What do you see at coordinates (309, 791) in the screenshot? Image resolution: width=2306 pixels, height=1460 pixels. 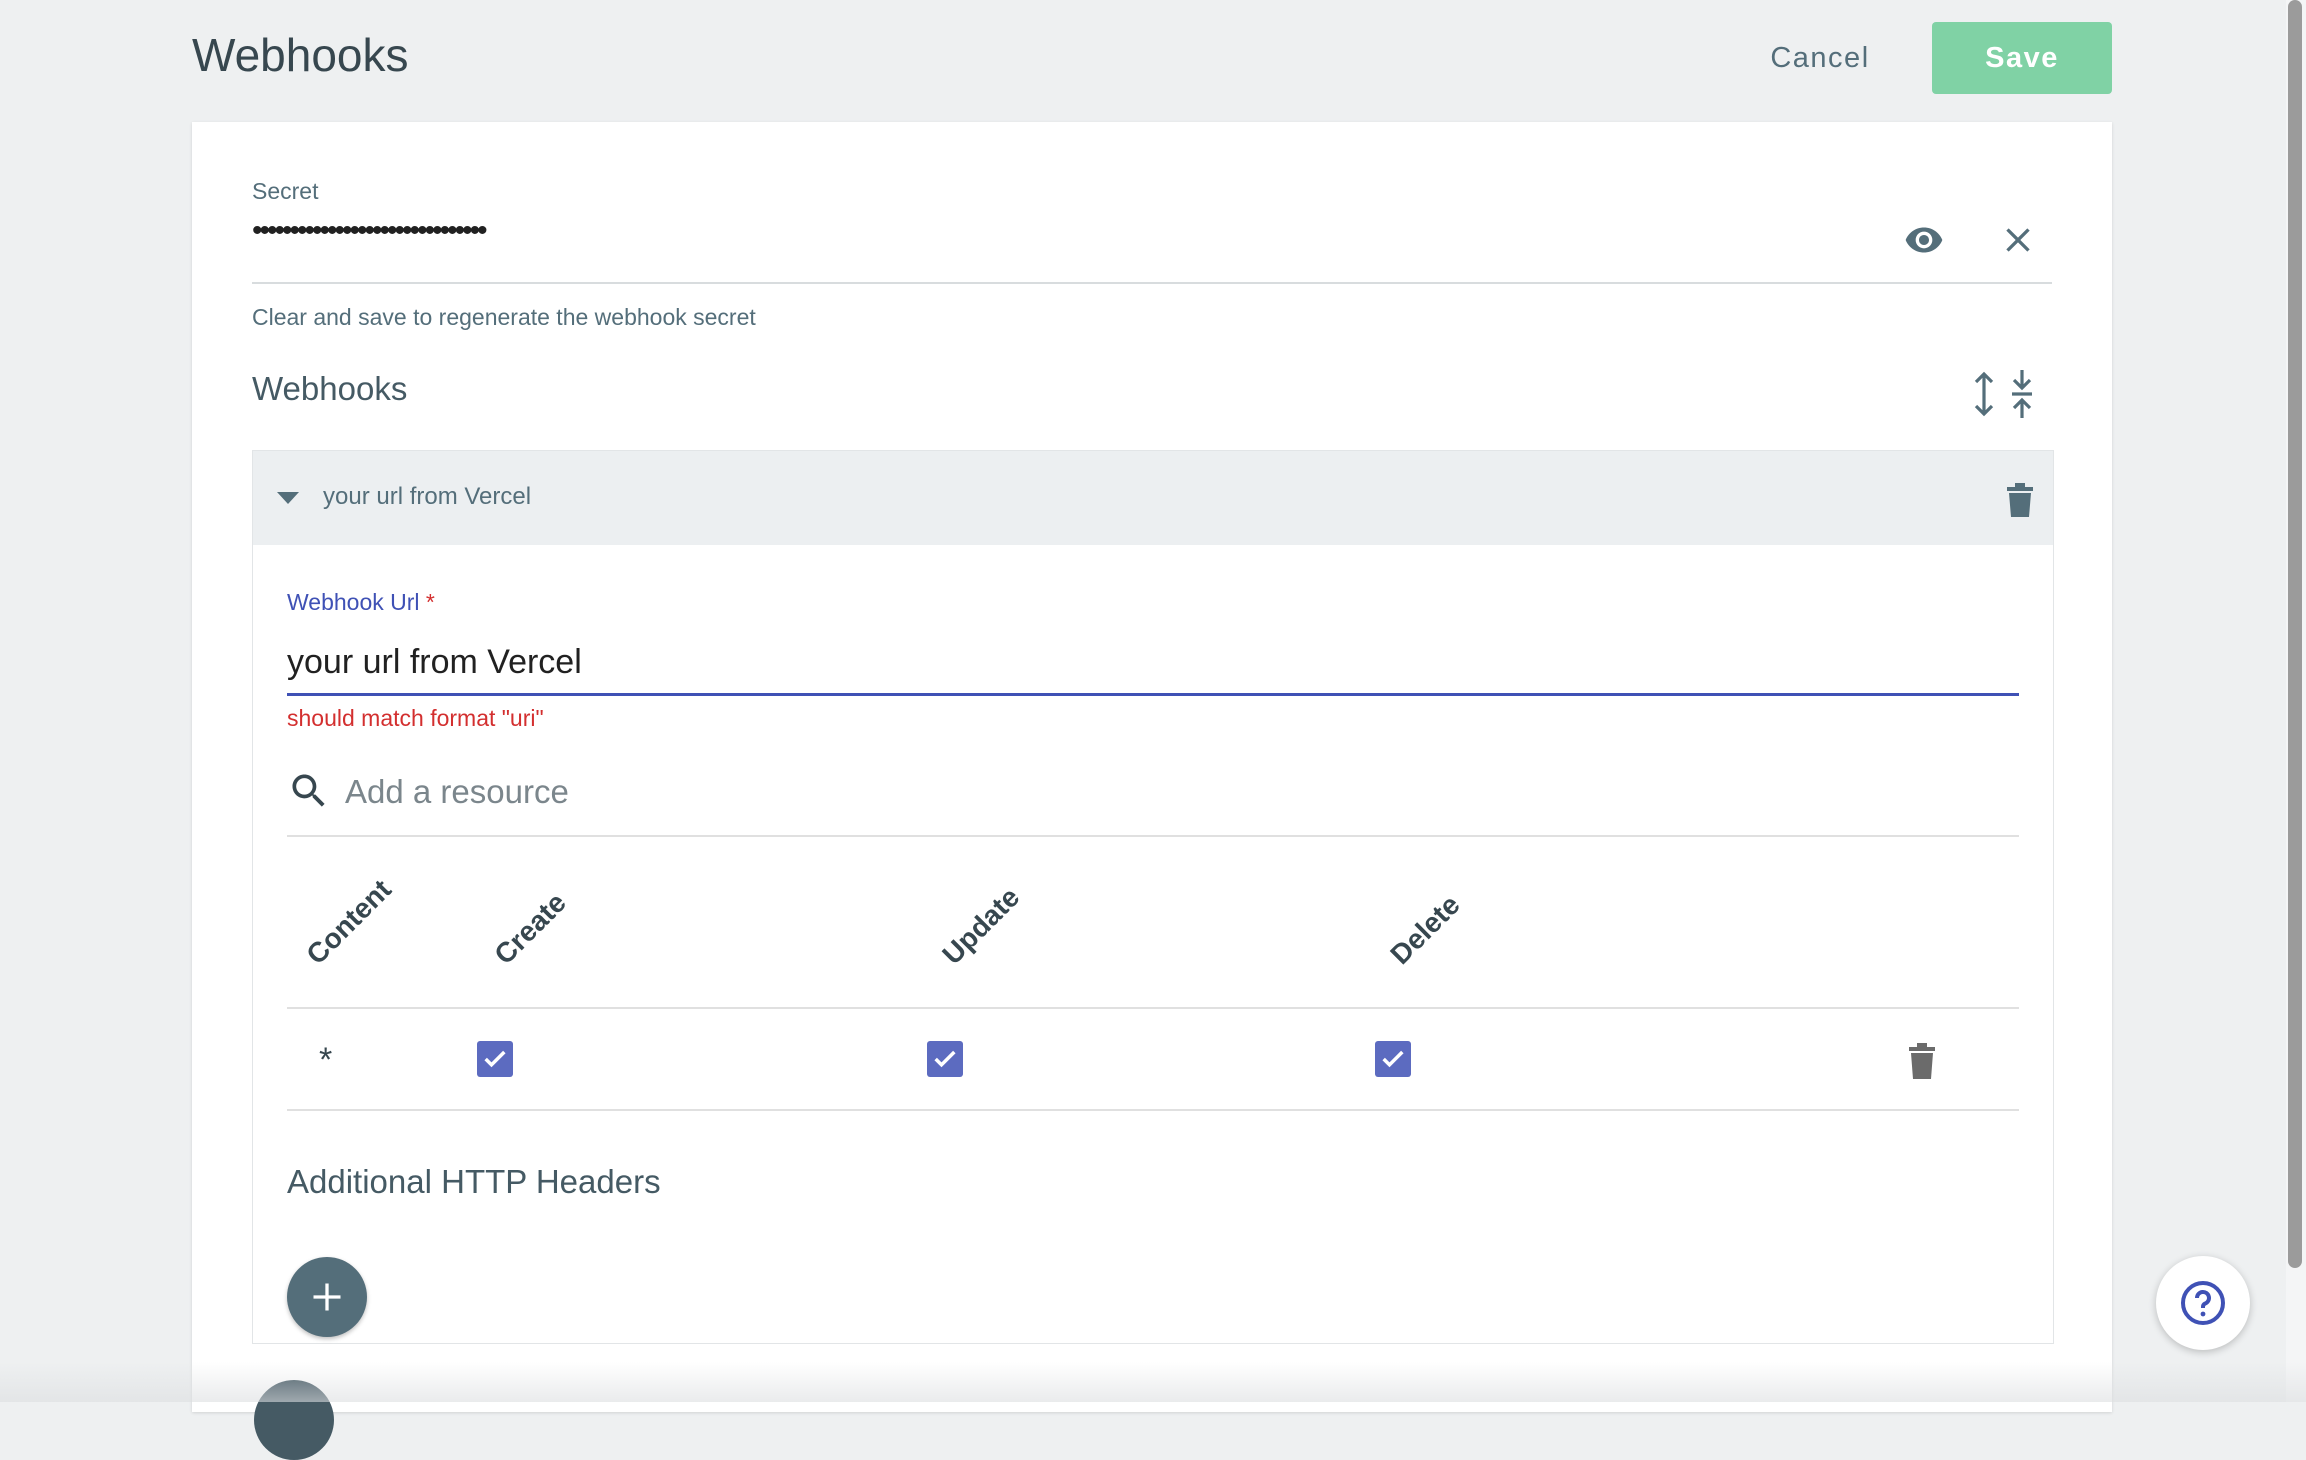 I see `search-icon` at bounding box center [309, 791].